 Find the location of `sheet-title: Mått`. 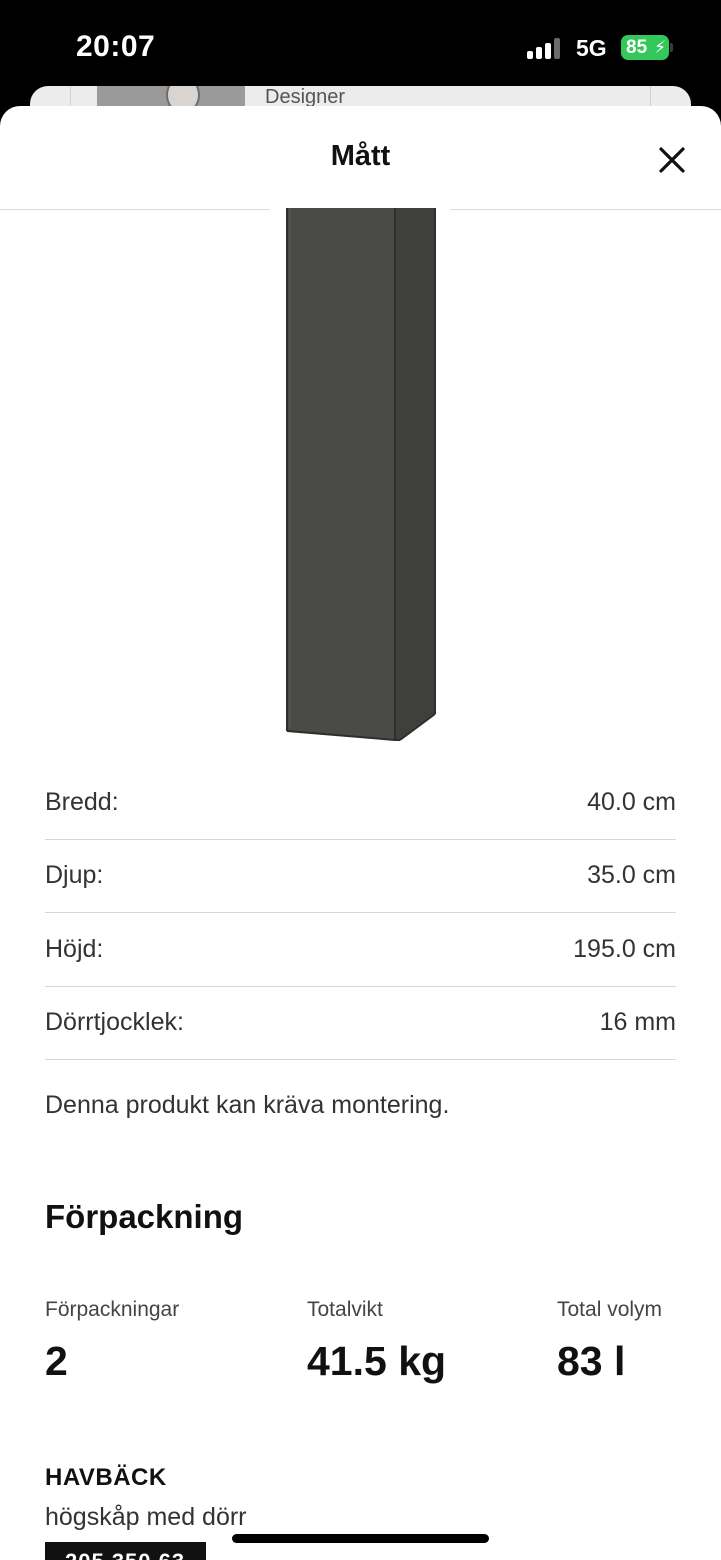

sheet-title: Mått is located at coordinates (360, 156).